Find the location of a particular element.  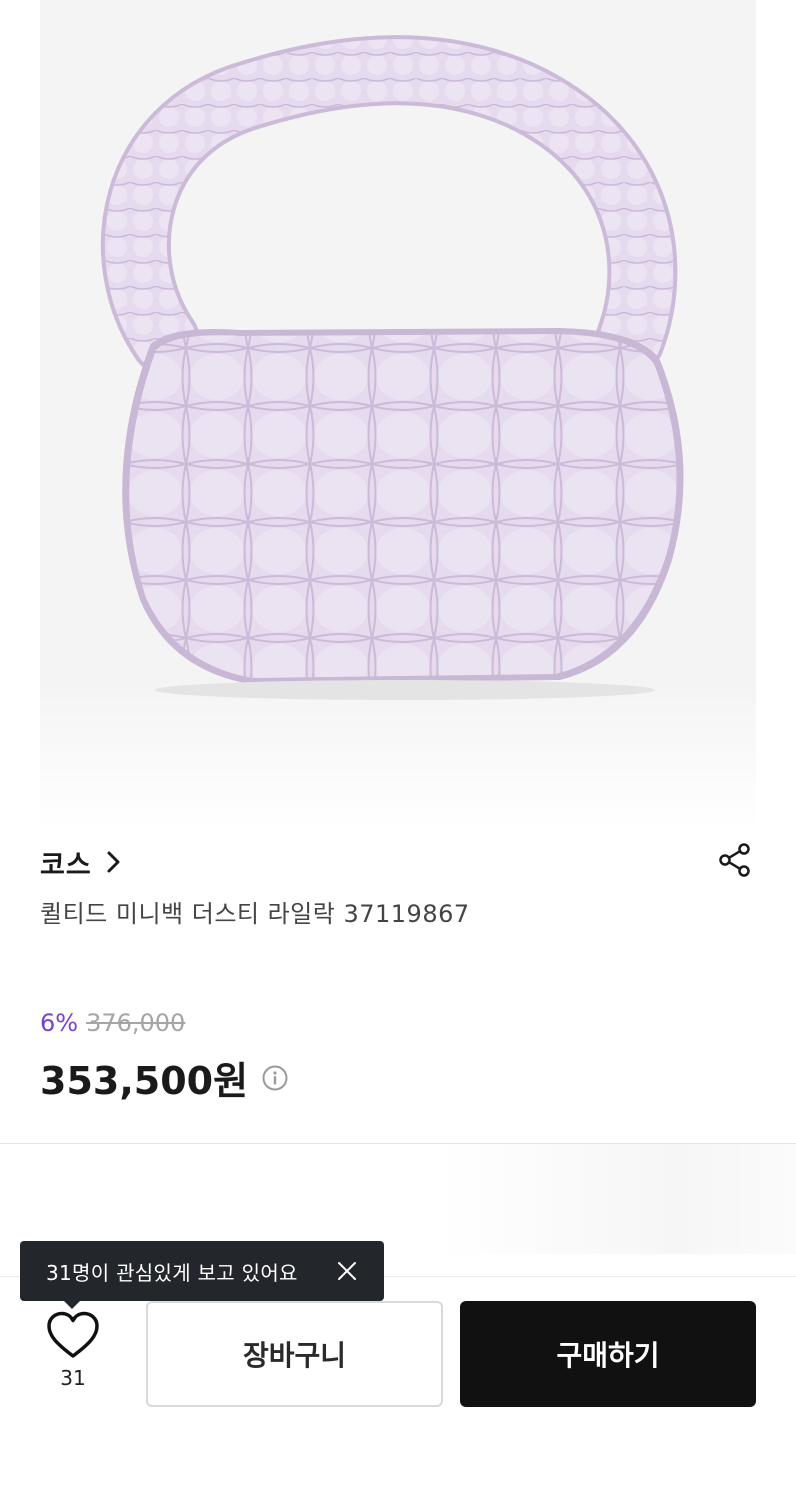

buy-now-button: 구매하기 is located at coordinates (608, 1354).